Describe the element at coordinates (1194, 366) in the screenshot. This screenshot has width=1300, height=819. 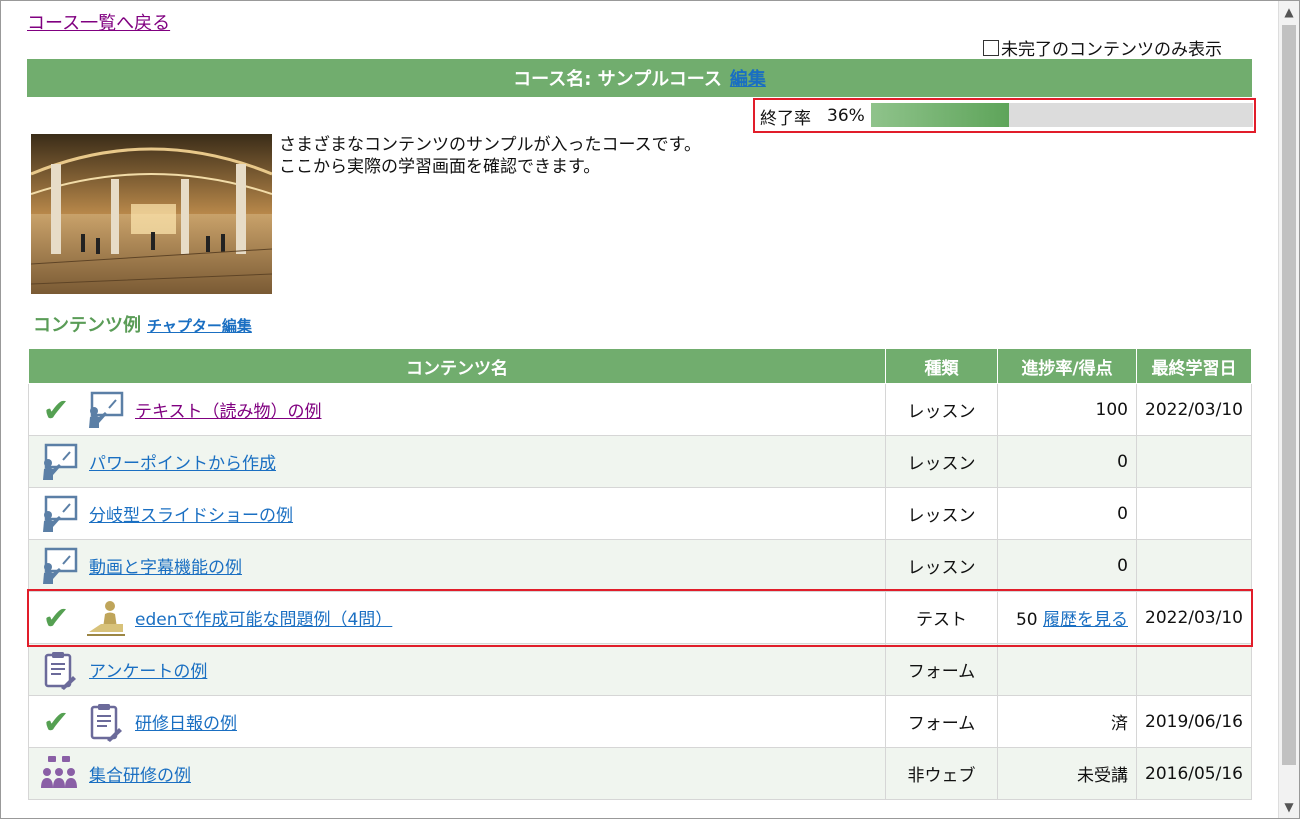
I see `header-last-date: 最終学習日` at that location.